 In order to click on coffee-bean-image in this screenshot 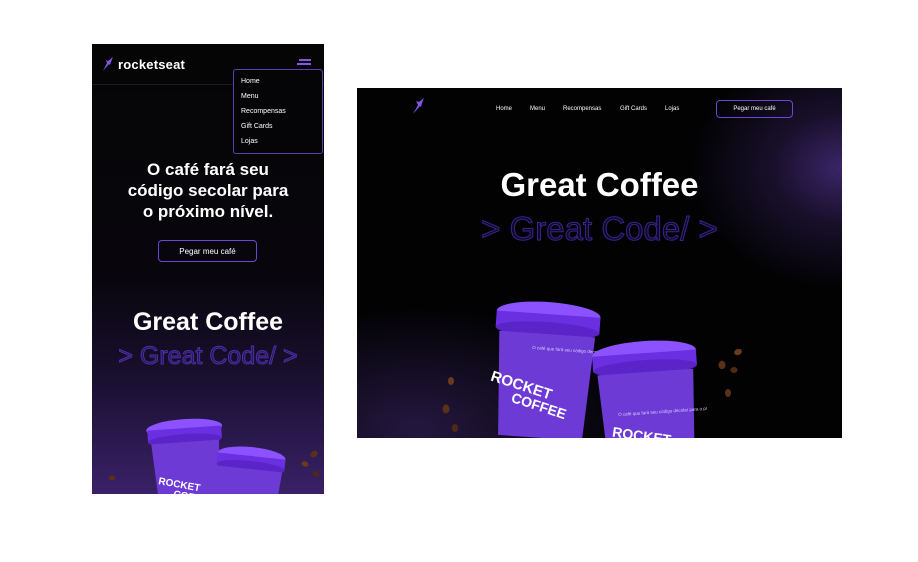, I will do `click(112, 478)`.